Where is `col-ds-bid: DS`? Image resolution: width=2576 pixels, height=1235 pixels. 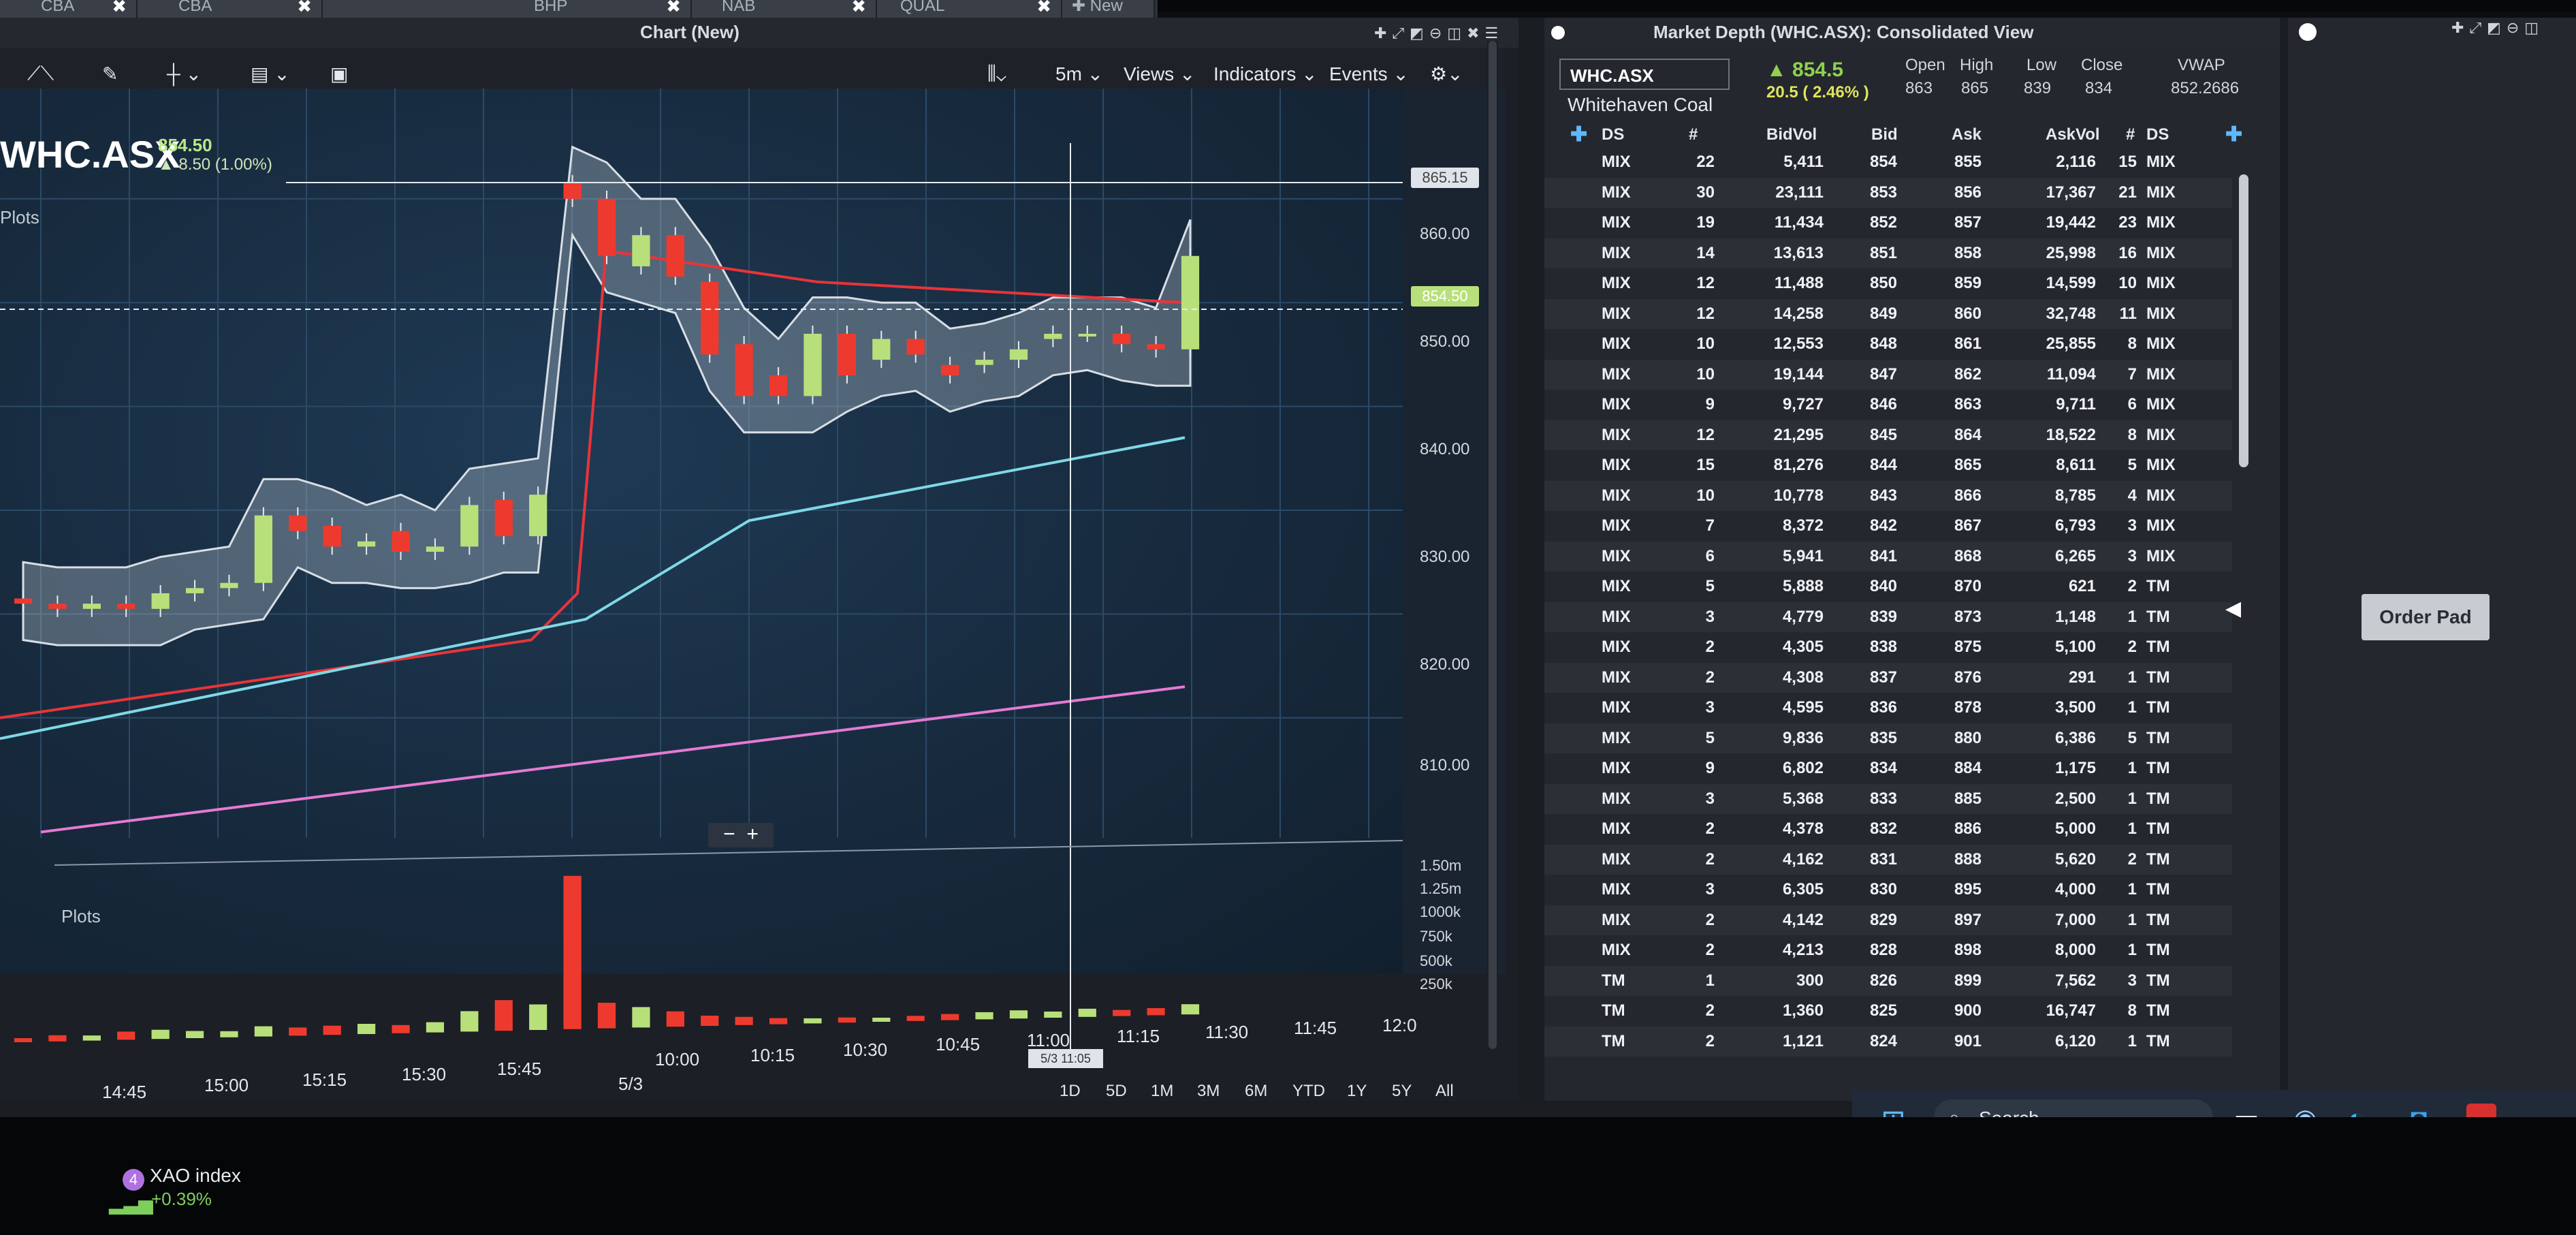 col-ds-bid: DS is located at coordinates (1613, 134).